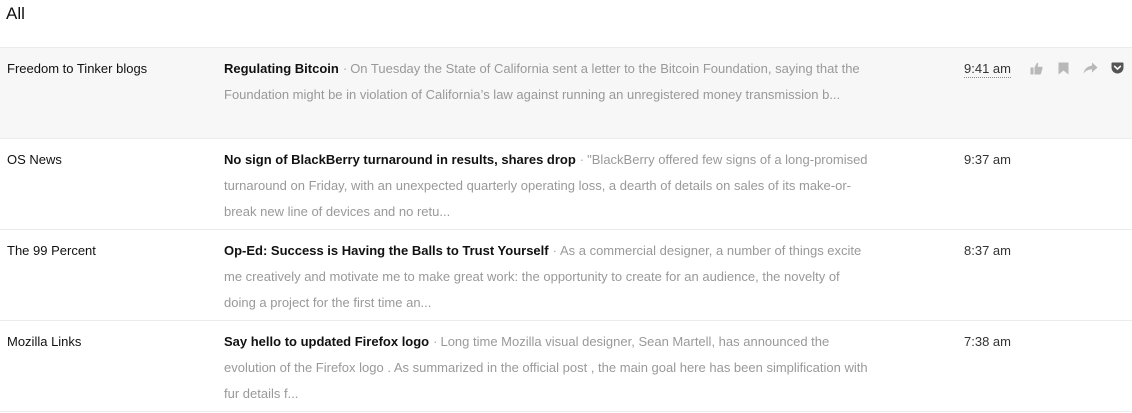  What do you see at coordinates (51, 251) in the screenshot?
I see `entry-source: The 99 Percent` at bounding box center [51, 251].